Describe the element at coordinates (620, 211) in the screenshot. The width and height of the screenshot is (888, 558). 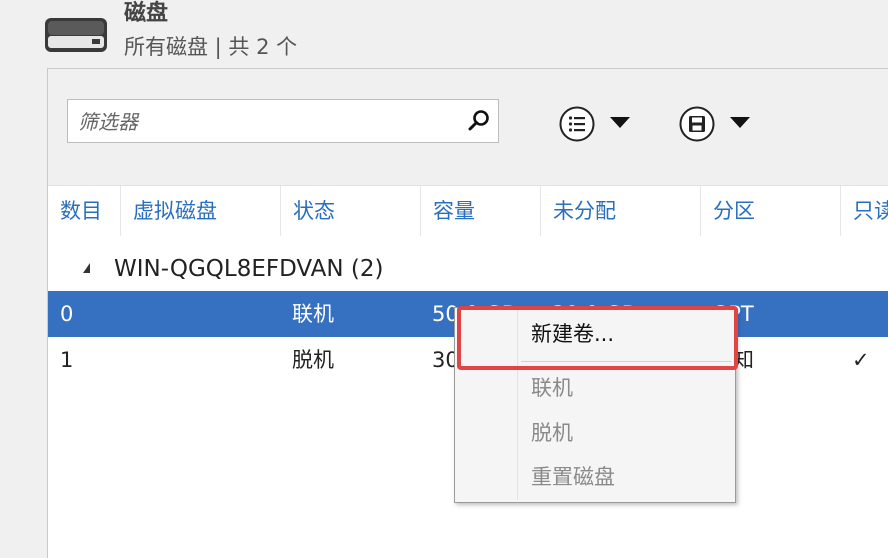
I see `column-unallocated: 未分配` at that location.